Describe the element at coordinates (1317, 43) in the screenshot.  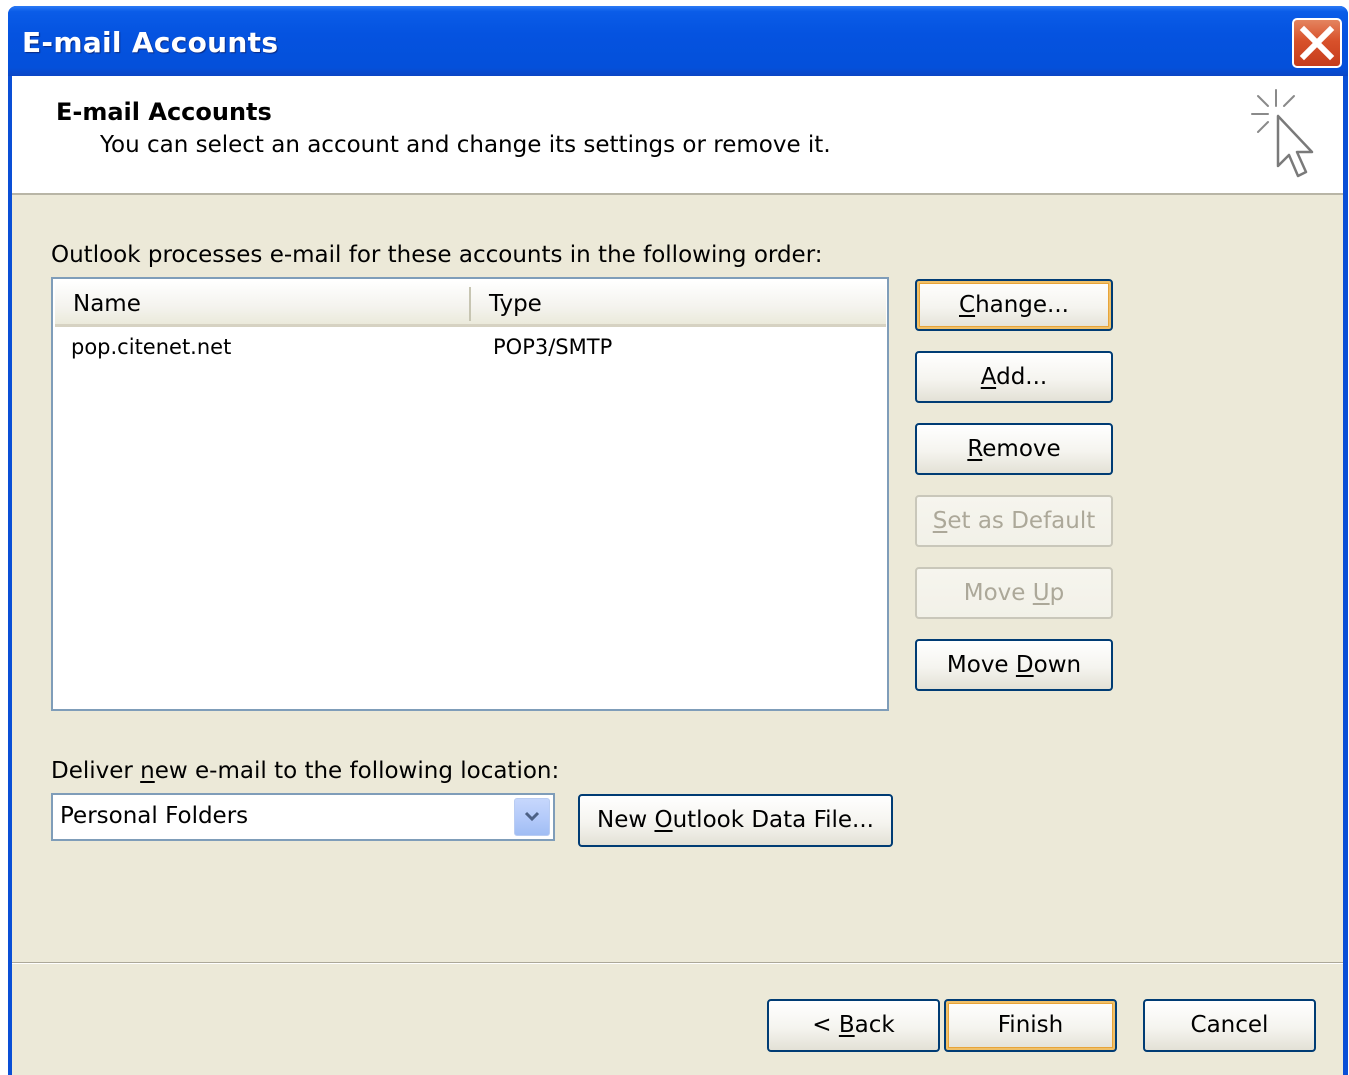
I see `close-button` at that location.